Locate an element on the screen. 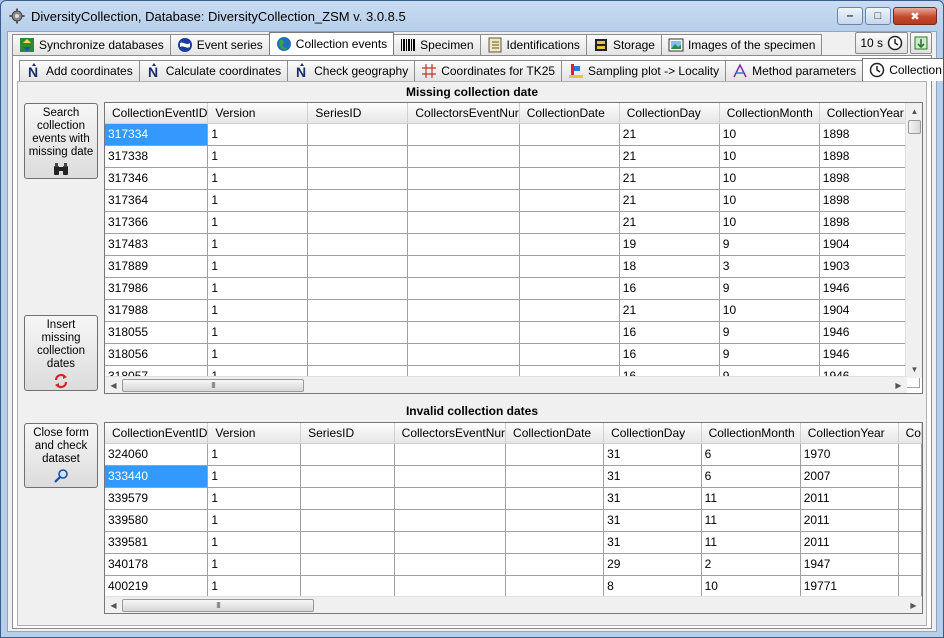  table-cell: 19771 is located at coordinates (849, 586).